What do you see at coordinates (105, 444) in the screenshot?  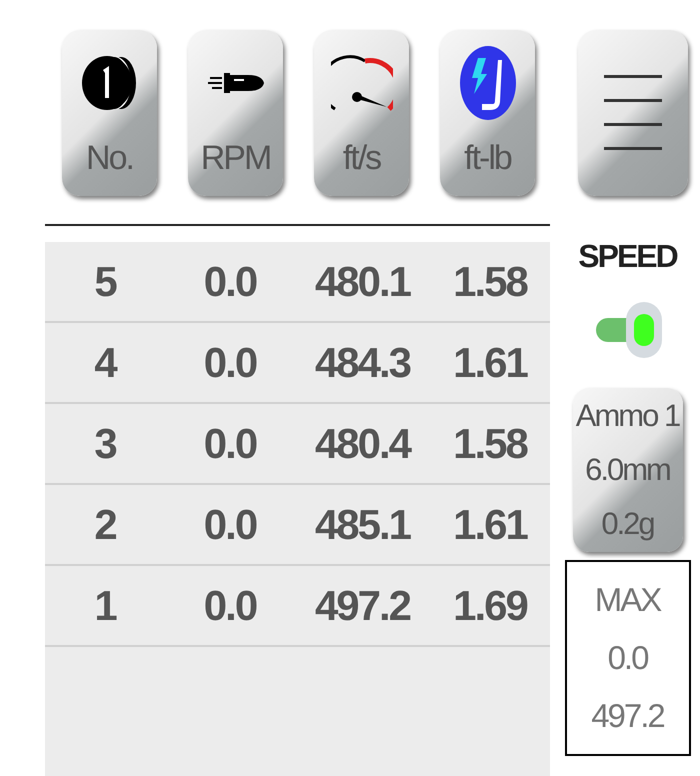 I see `table-cell-text: 3` at bounding box center [105, 444].